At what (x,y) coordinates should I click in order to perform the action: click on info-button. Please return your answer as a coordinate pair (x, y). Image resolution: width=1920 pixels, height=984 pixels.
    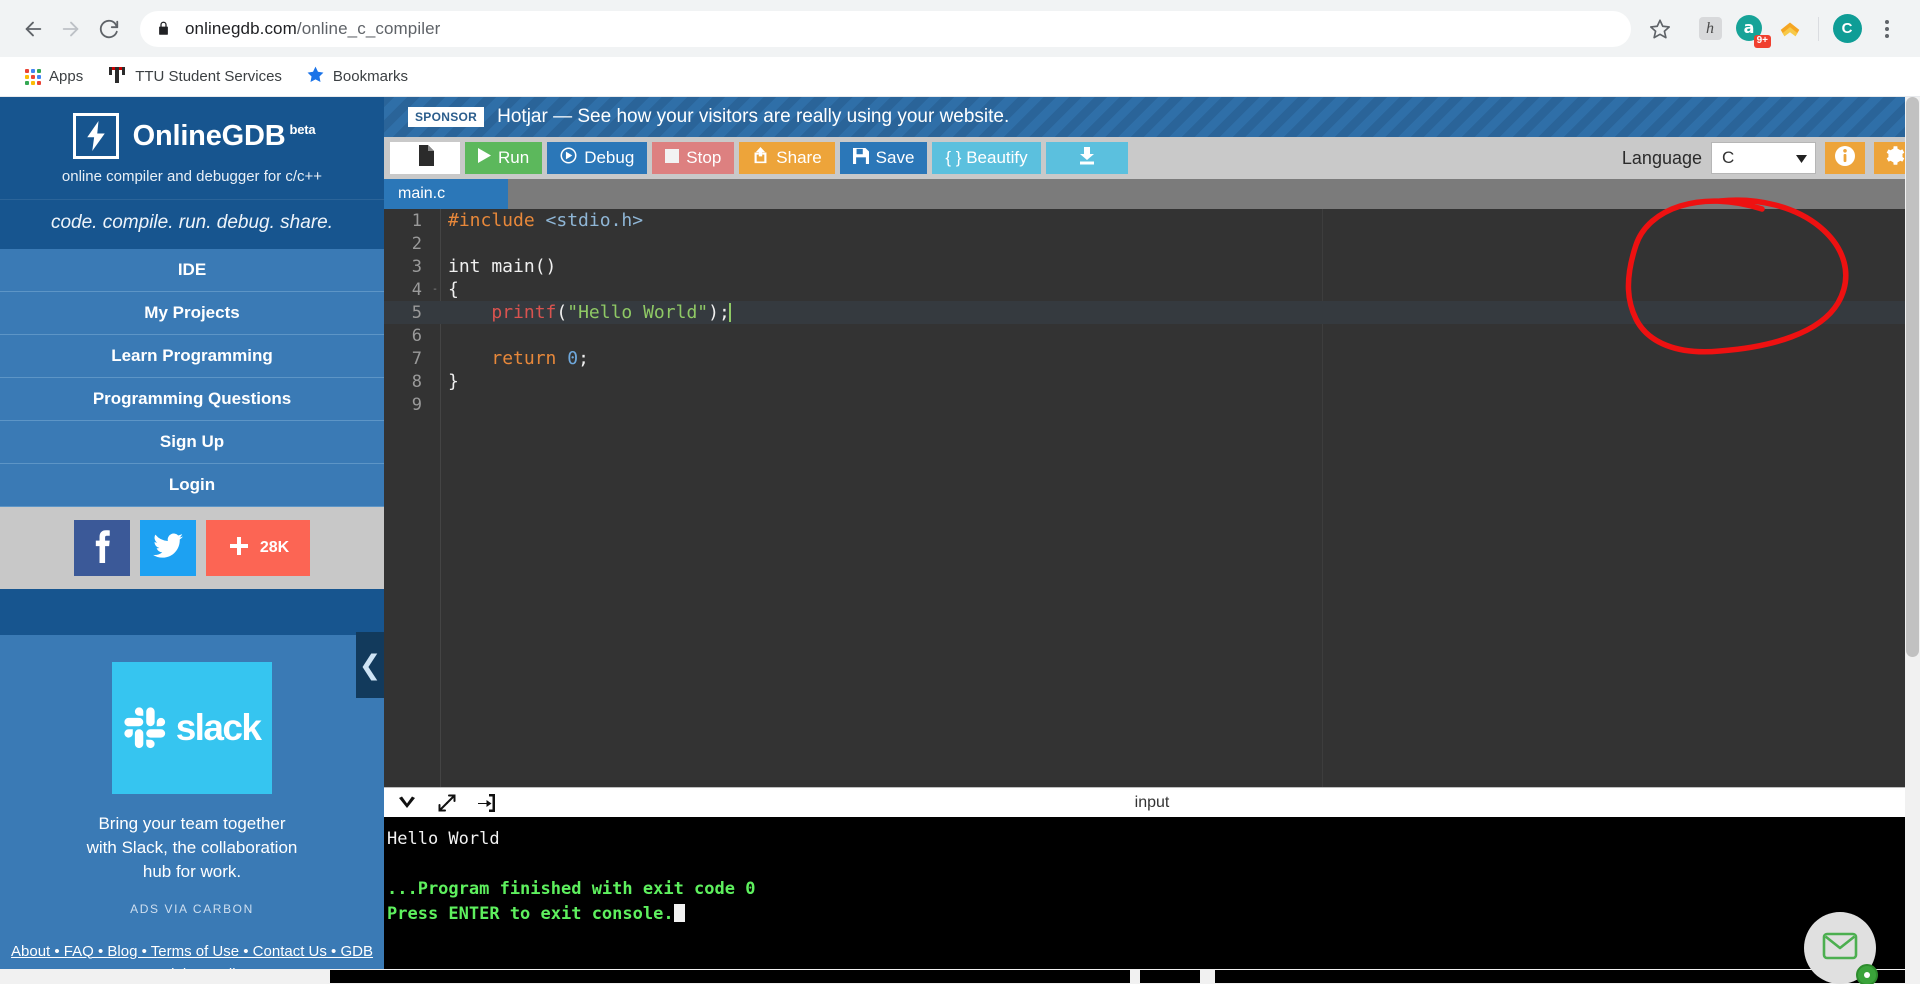
    Looking at the image, I should click on (1845, 158).